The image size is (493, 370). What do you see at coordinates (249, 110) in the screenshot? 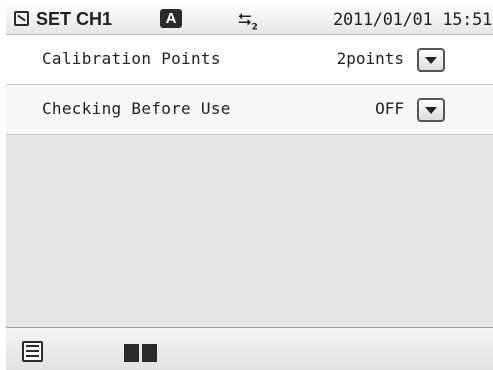
I see `setting-row-checking-before-use: Checking Before Use OFF` at bounding box center [249, 110].